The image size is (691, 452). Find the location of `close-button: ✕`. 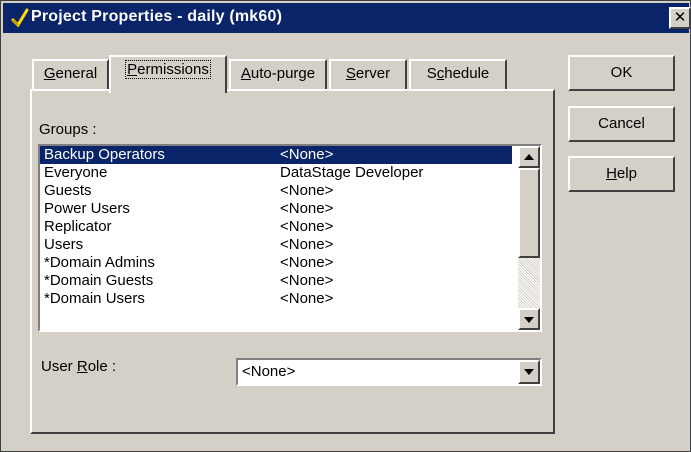

close-button: ✕ is located at coordinates (680, 18).